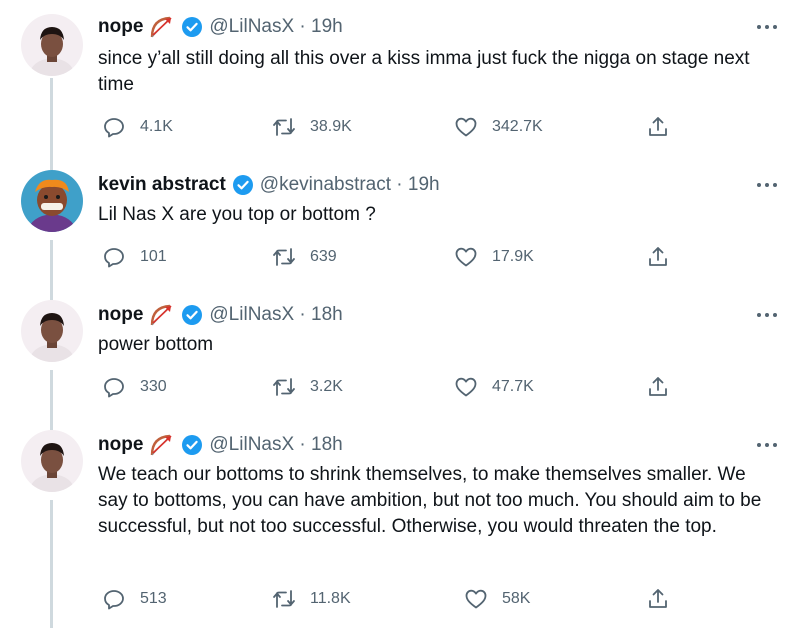 This screenshot has height=628, width=800. I want to click on like-button: 47.7K, so click(494, 387).